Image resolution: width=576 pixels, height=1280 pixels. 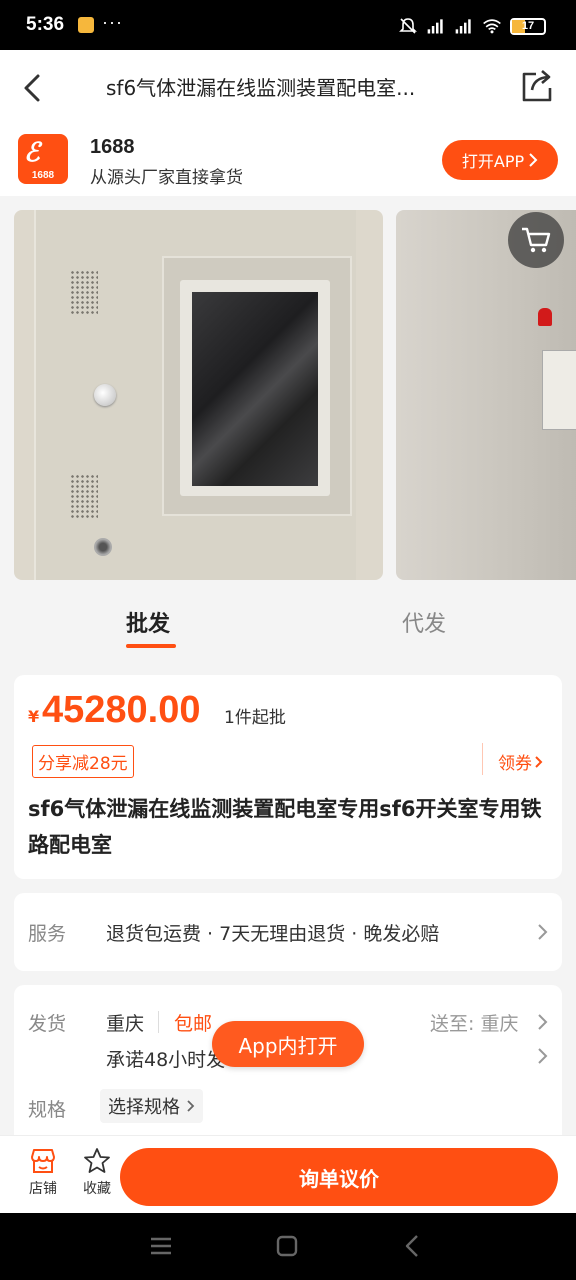 I want to click on speaker-grill, so click(x=84, y=293).